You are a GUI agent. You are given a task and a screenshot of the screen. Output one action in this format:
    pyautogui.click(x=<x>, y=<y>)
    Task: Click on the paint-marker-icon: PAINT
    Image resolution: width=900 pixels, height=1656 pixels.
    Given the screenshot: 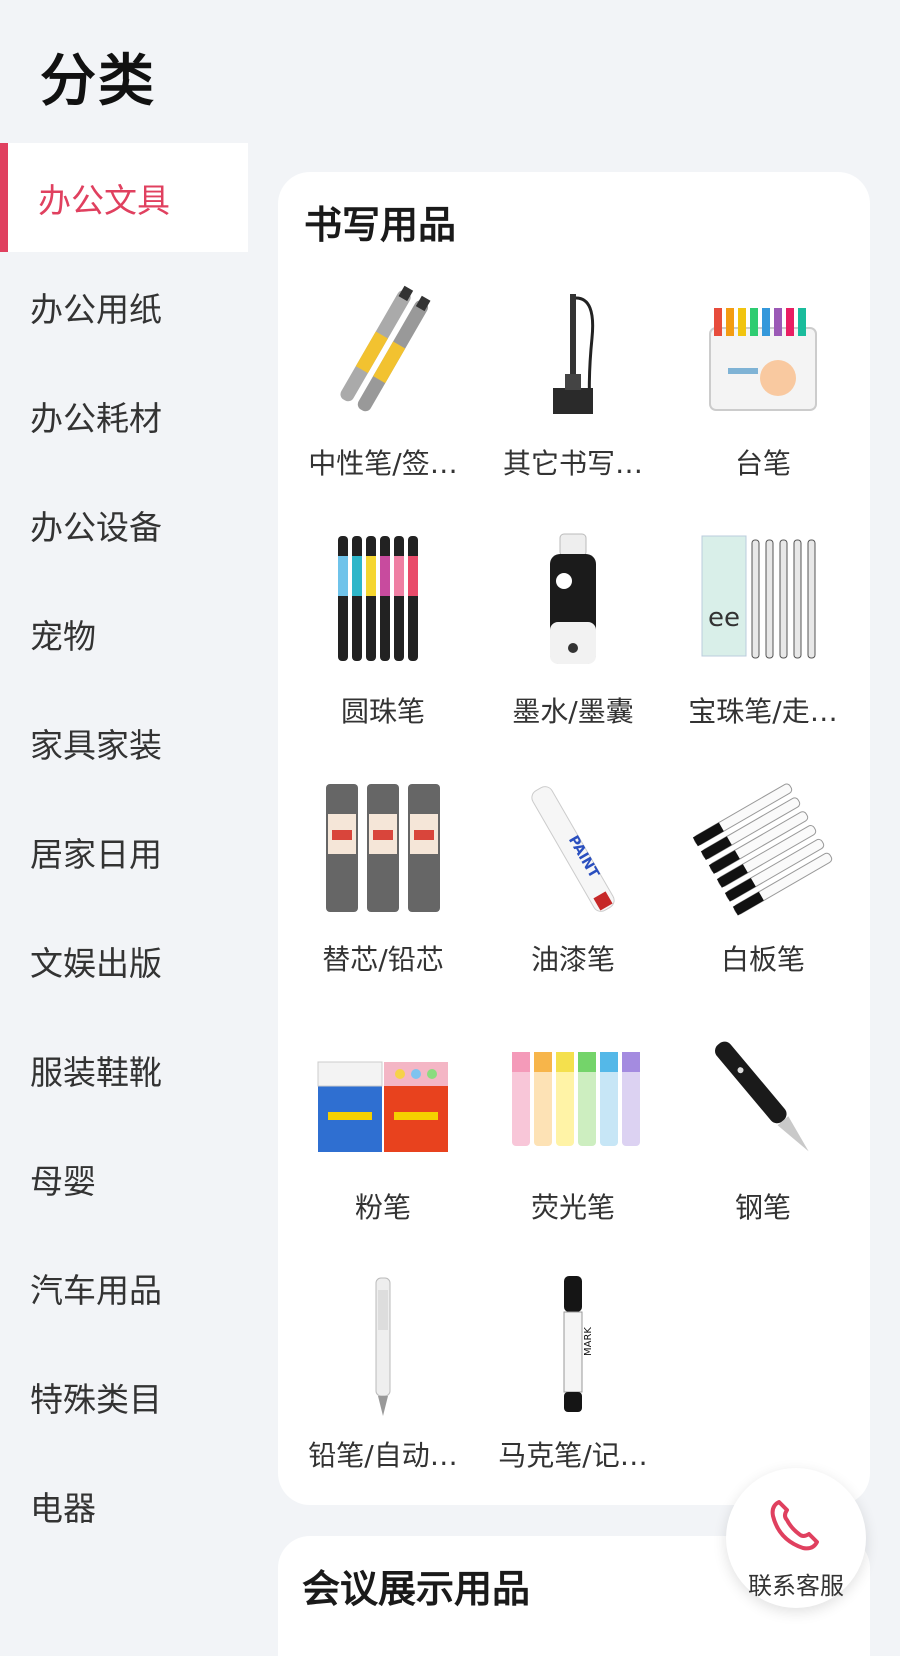 What is the action you would take?
    pyautogui.click(x=573, y=849)
    